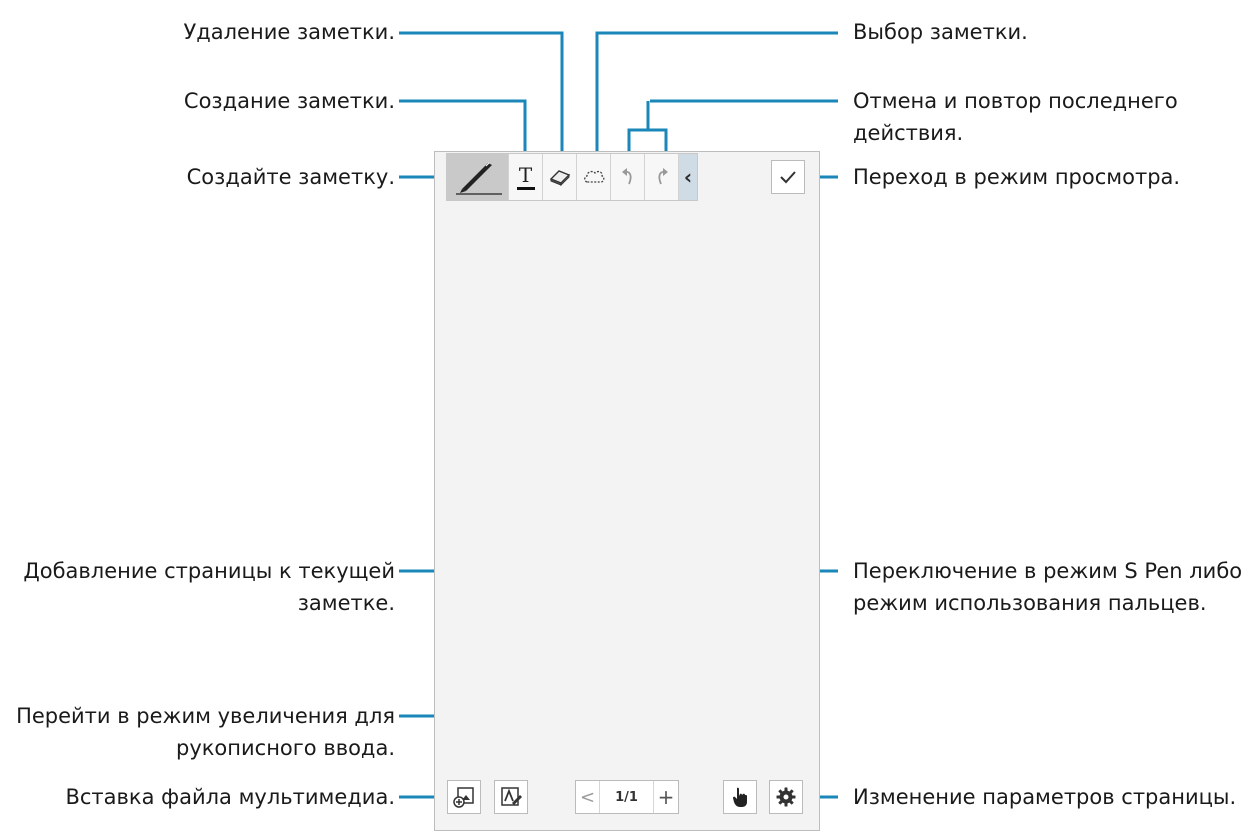  I want to click on label-select-note: Выбор заметки., so click(940, 32).